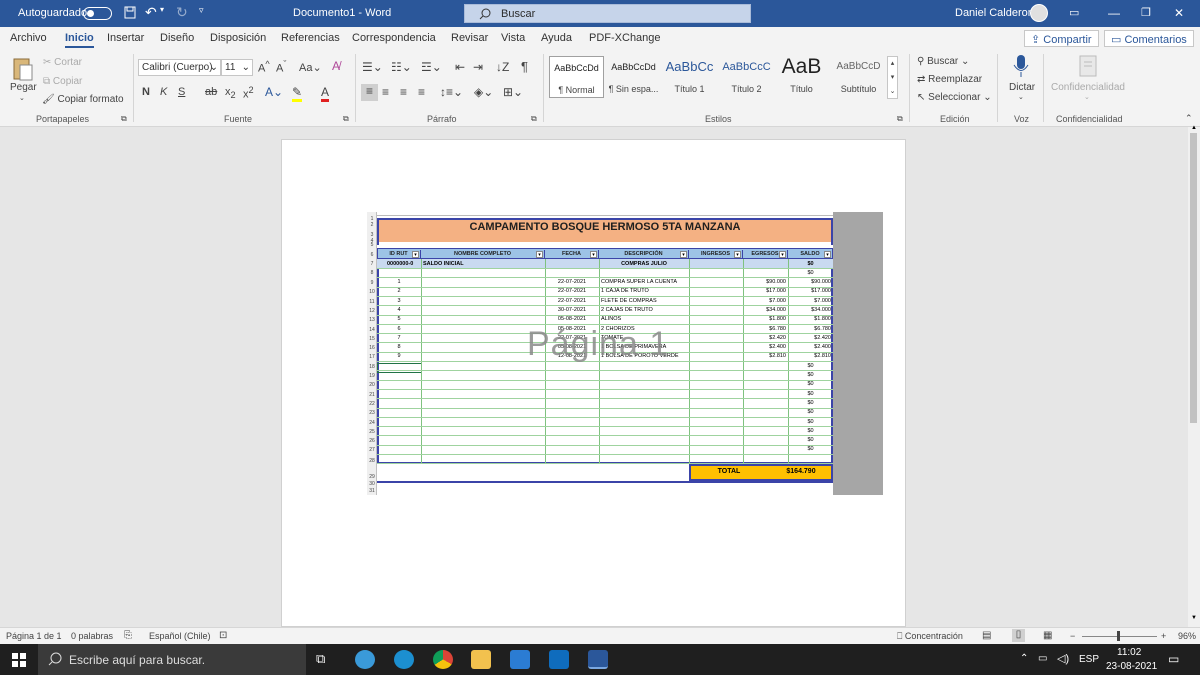  I want to click on align-center-icon: ≡, so click(385, 92).